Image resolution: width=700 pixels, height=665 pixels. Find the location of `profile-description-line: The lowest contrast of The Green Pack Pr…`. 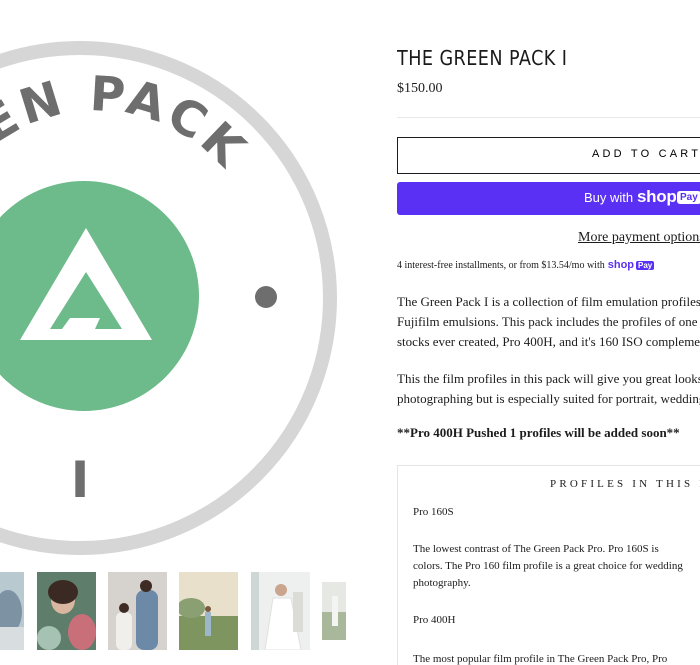

profile-description-line: The lowest contrast of The Green Pack Pr… is located at coordinates (536, 549).